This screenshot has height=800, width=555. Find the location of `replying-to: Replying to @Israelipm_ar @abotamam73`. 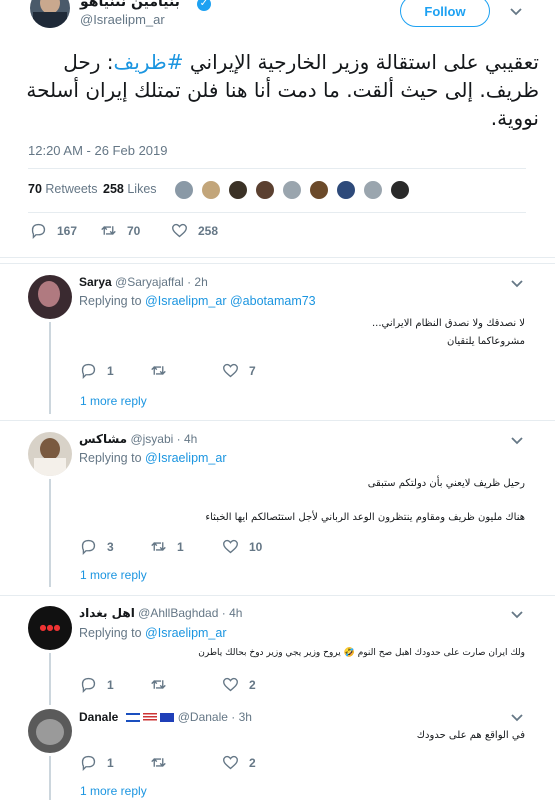

replying-to: Replying to @Israelipm_ar @abotamam73 is located at coordinates (197, 301).